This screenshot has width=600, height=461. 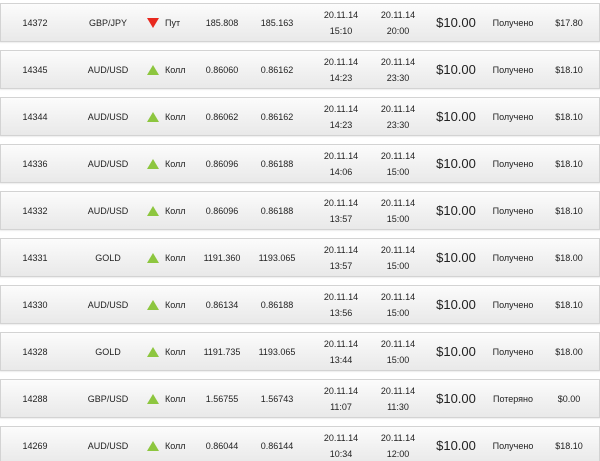 What do you see at coordinates (398, 30) in the screenshot?
I see `expiry-time: 20:00` at bounding box center [398, 30].